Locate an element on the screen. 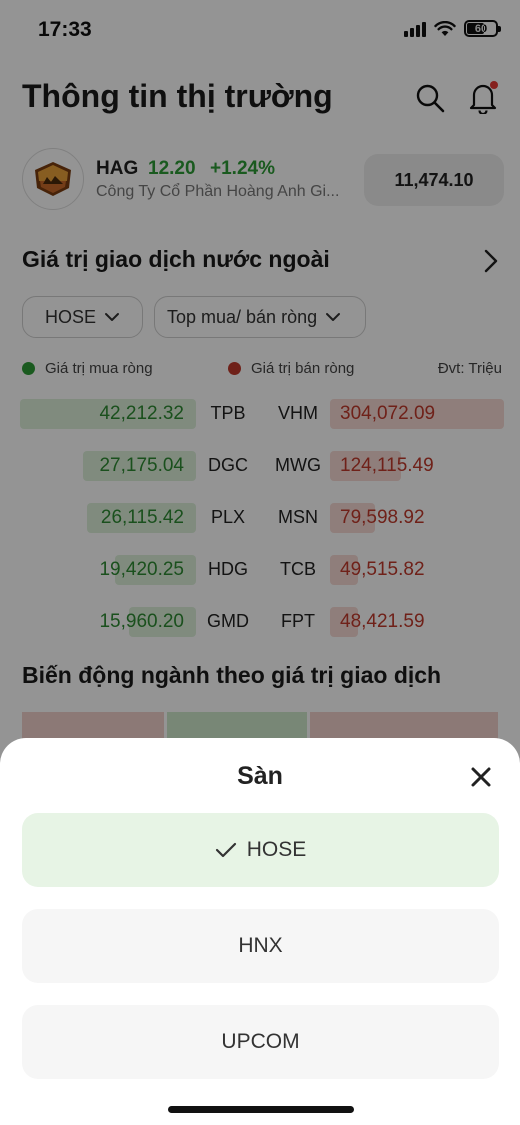 This screenshot has width=520, height=1125. exchange-option-label: UPCOM is located at coordinates (260, 1041).